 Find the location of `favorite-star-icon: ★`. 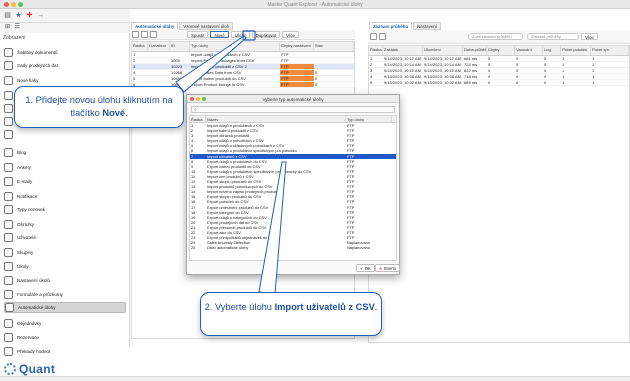

favorite-star-icon: ★ is located at coordinates (18, 15).